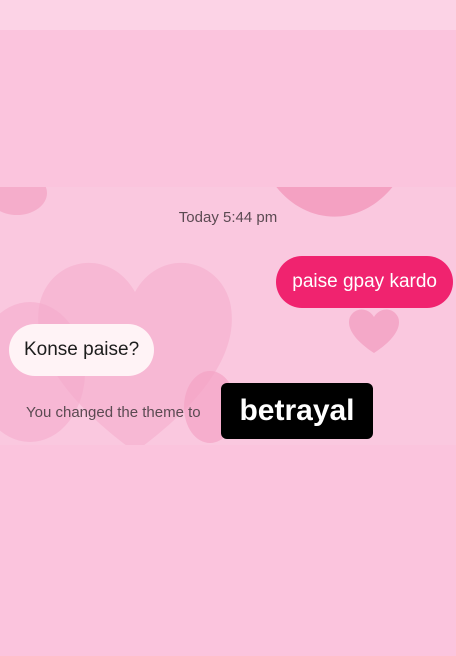  What do you see at coordinates (228, 15) in the screenshot?
I see `top-strip` at bounding box center [228, 15].